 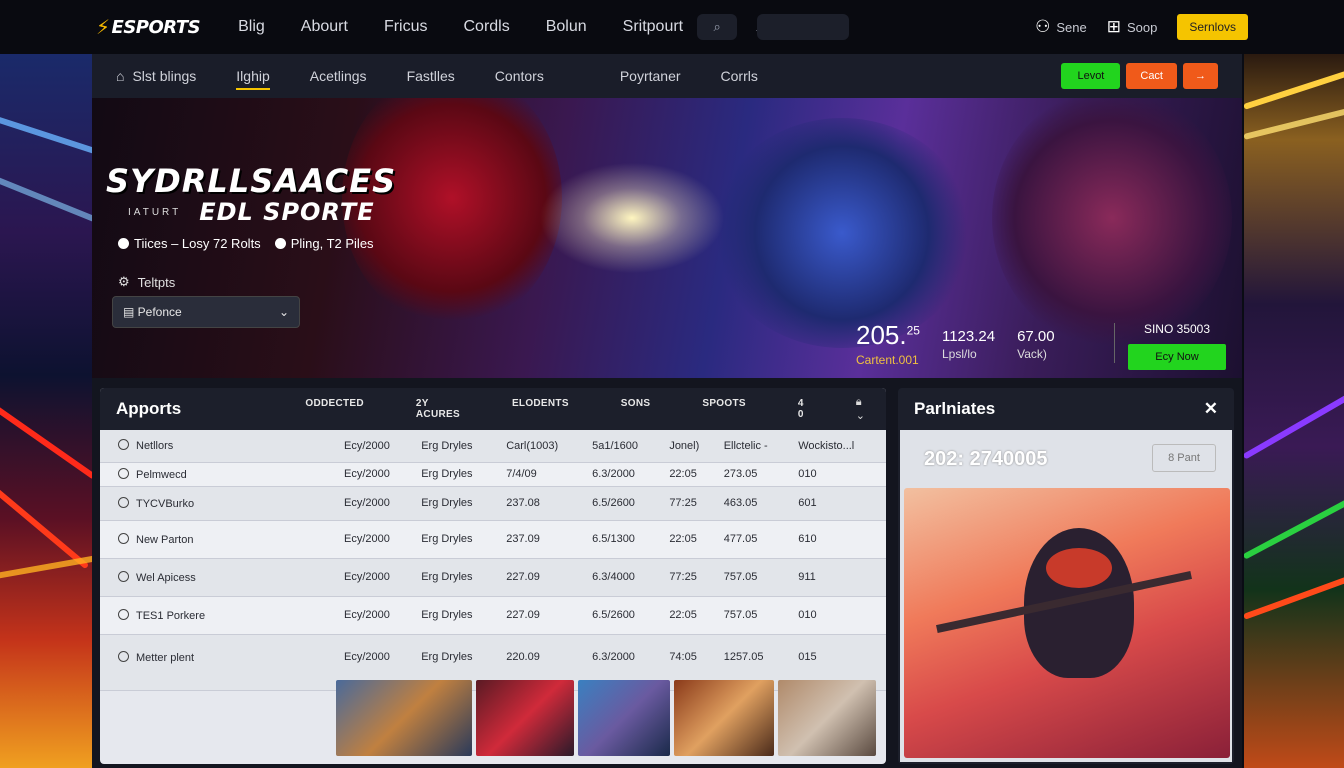 I want to click on tab-home-label: Slst blings, so click(x=164, y=76).